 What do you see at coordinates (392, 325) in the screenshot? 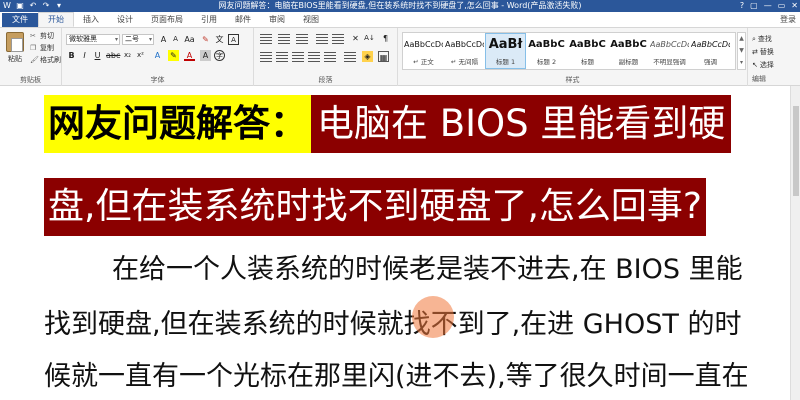
I see `body-text-line-2: 找到硬盘,但在装系统的时候就找不到了,在进 GHOST 的时` at bounding box center [392, 325].